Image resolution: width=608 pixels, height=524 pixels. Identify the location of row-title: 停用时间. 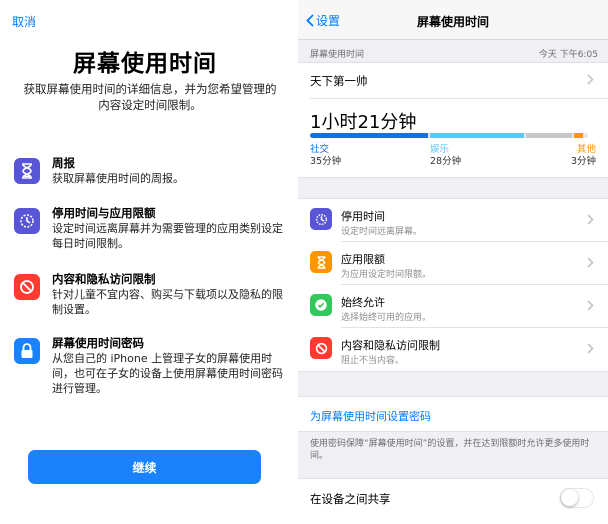
(363, 216).